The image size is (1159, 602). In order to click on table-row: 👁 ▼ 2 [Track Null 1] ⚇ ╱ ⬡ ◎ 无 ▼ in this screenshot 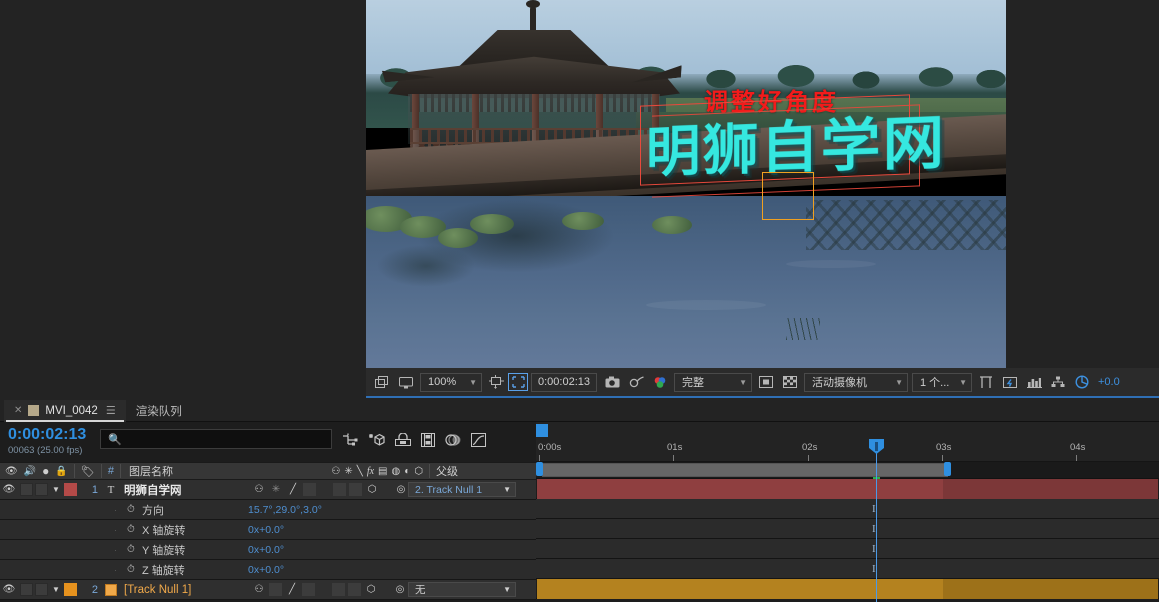, I will do `click(268, 590)`.